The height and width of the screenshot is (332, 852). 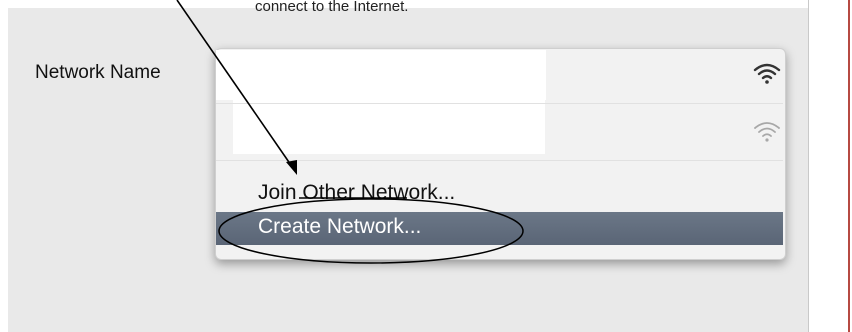 I want to click on right-edge, so click(x=830, y=166).